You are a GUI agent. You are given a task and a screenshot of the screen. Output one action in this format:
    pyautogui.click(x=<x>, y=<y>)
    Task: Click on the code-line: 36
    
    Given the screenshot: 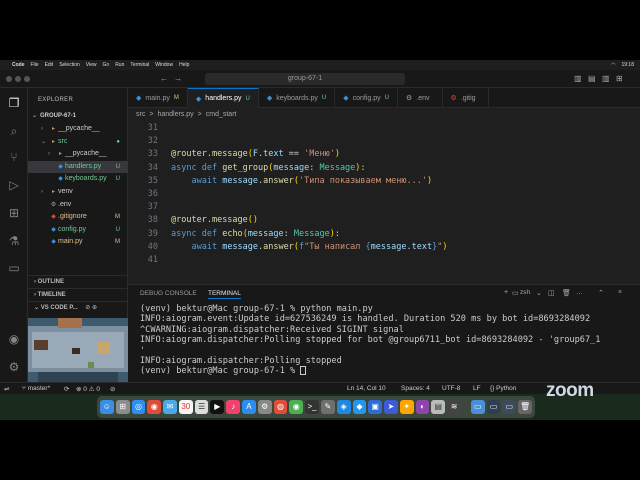 What is the action you would take?
    pyautogui.click(x=384, y=194)
    